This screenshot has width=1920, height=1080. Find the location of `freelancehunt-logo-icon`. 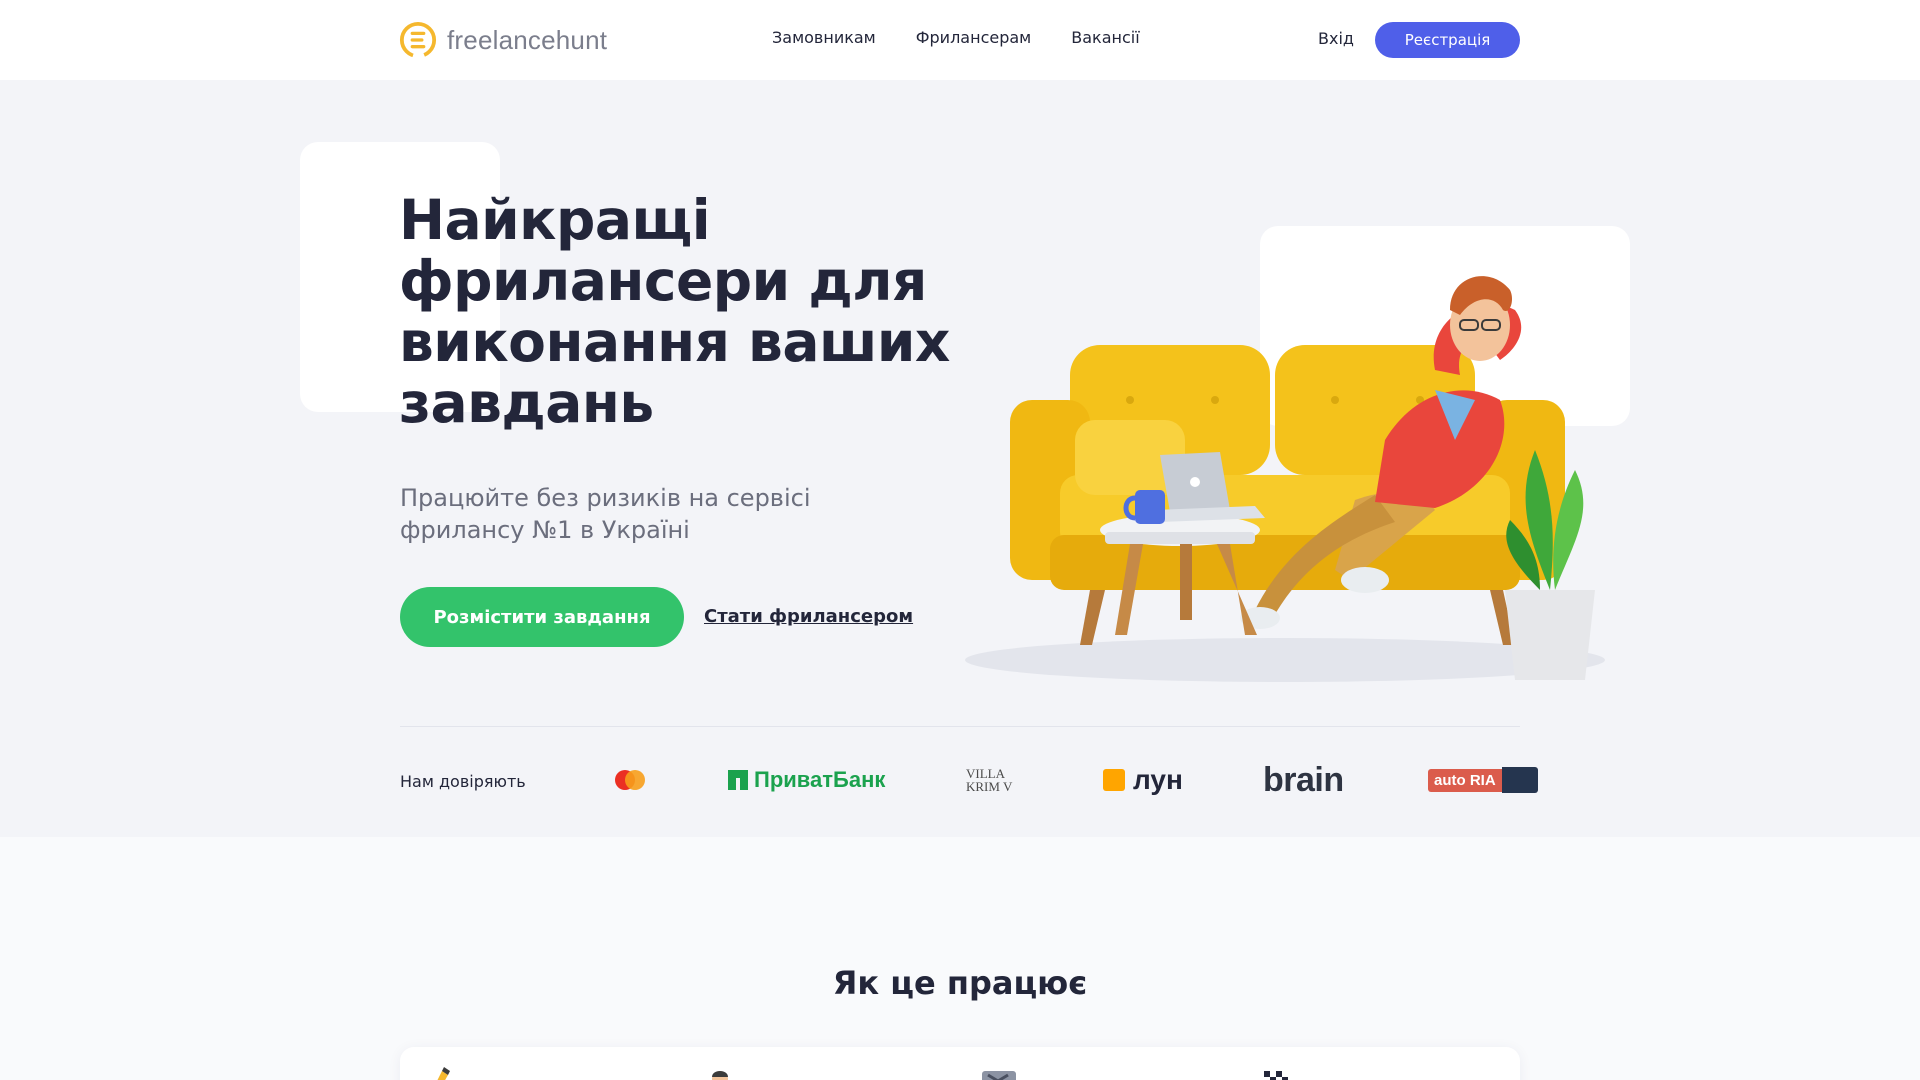

freelancehunt-logo-icon is located at coordinates (418, 40).